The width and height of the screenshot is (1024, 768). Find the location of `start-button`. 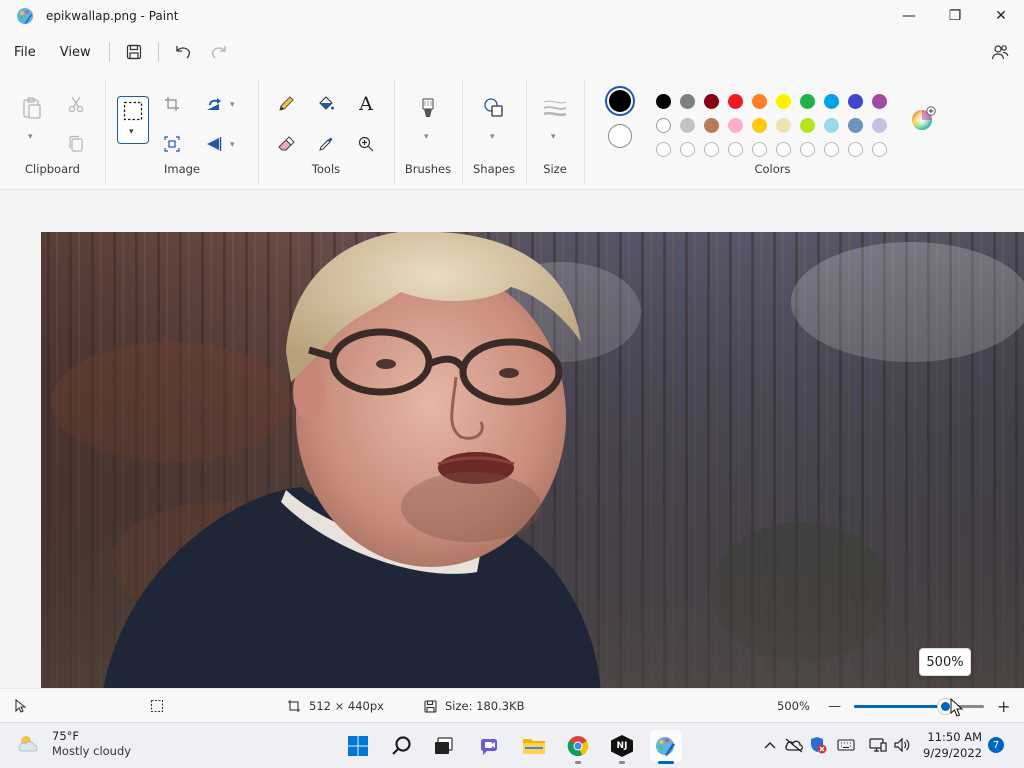

start-button is located at coordinates (358, 746).